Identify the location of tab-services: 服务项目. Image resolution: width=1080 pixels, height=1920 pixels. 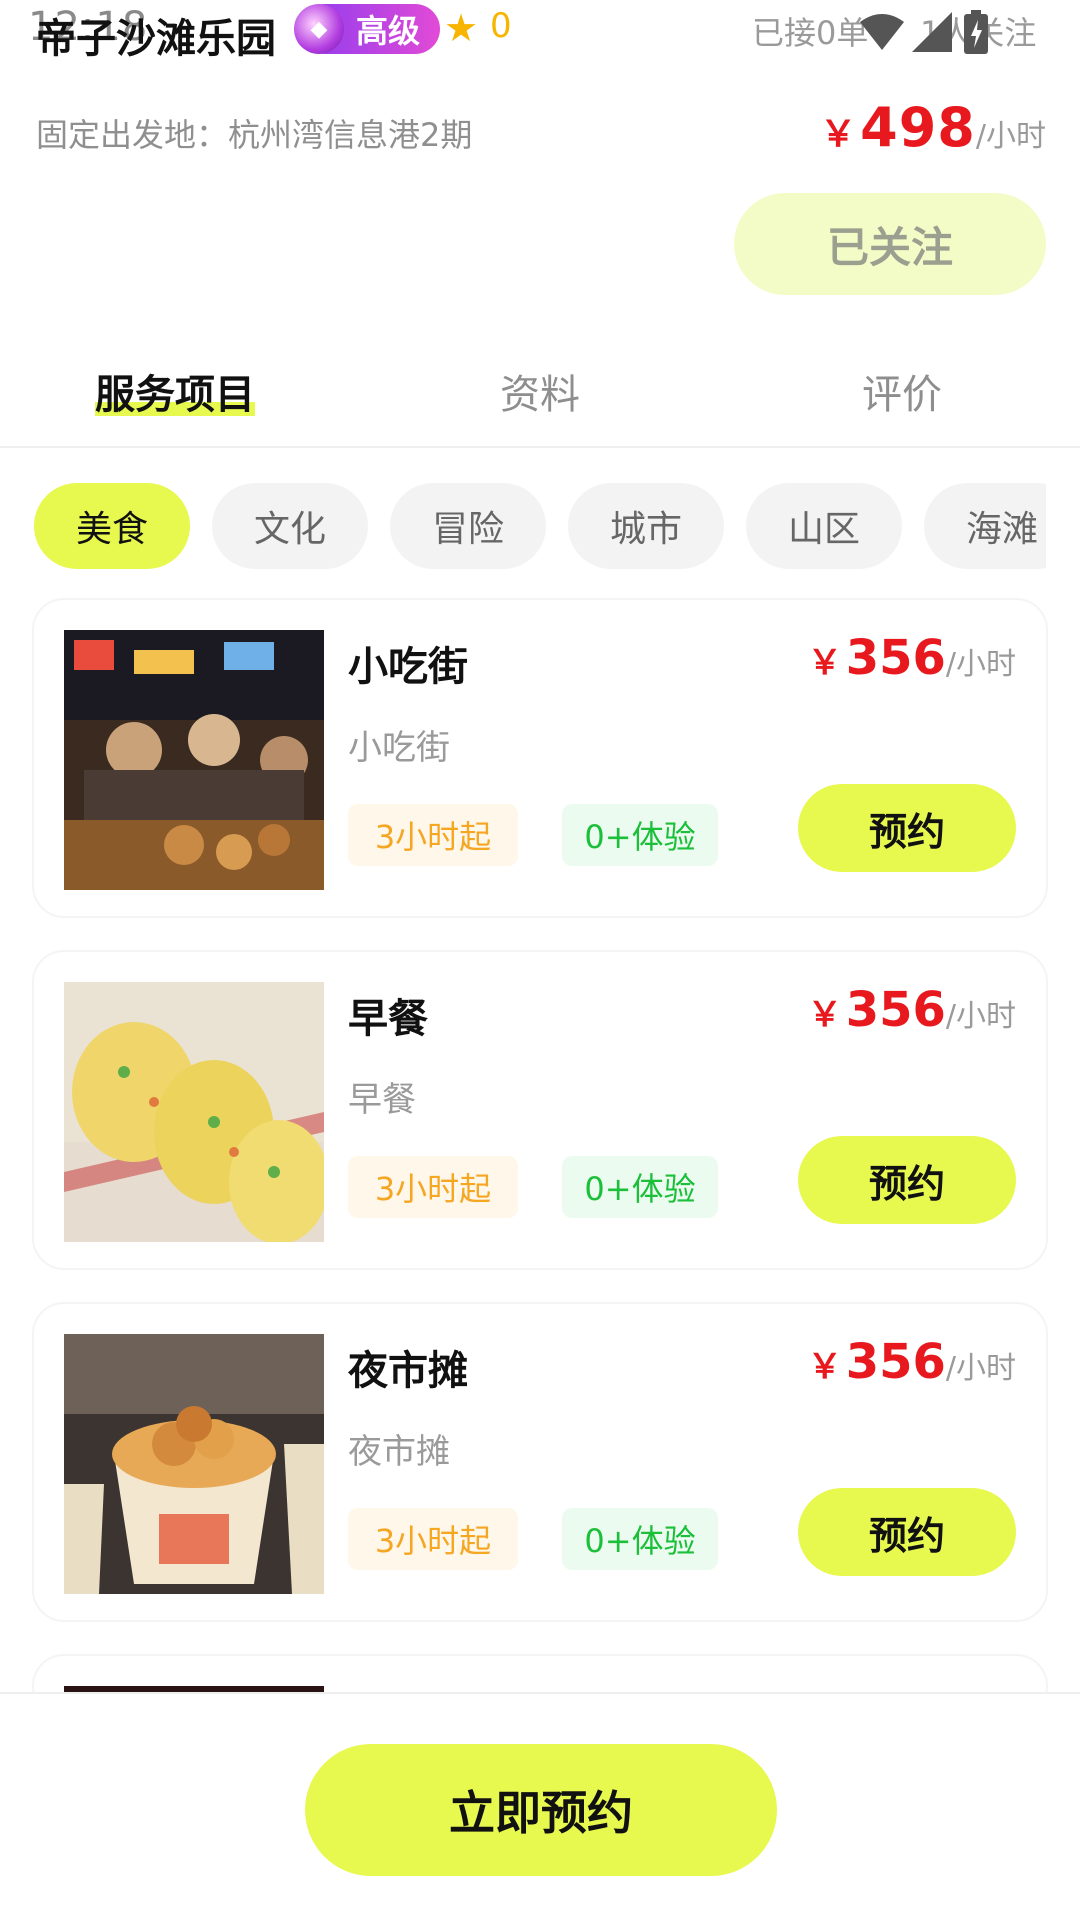
(175, 391).